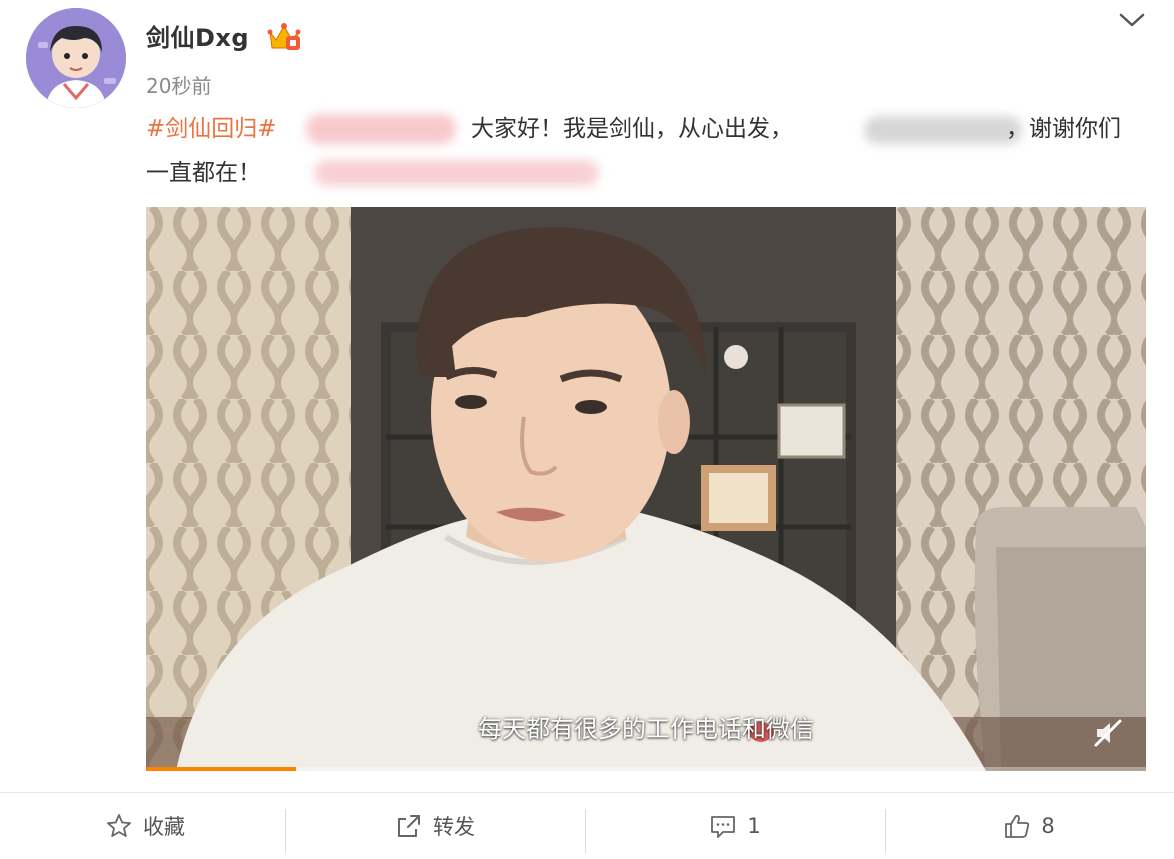  I want to click on comment-button: 1, so click(735, 826).